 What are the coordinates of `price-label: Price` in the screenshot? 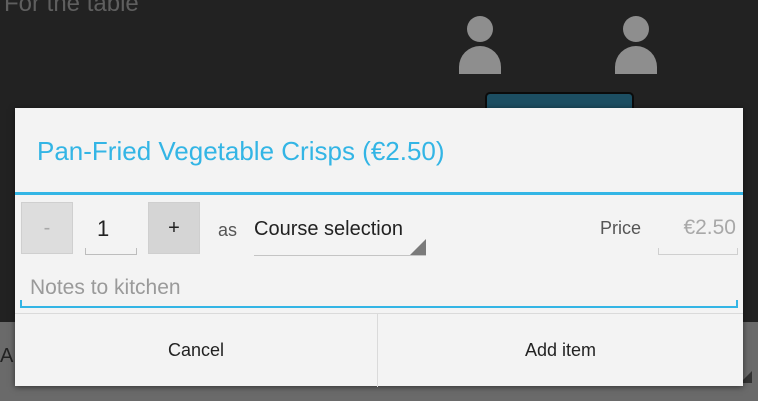 It's located at (621, 228).